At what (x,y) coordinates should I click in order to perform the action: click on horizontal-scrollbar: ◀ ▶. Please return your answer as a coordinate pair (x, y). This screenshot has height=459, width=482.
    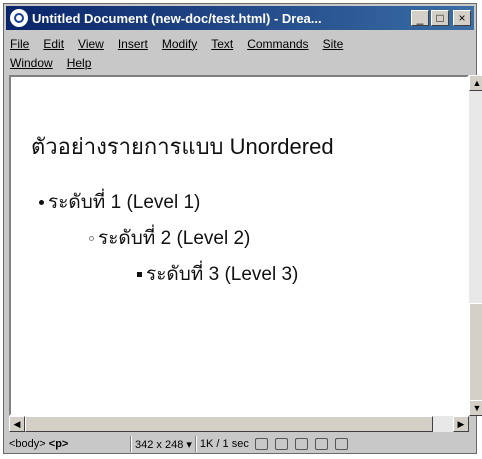
    Looking at the image, I should click on (239, 424).